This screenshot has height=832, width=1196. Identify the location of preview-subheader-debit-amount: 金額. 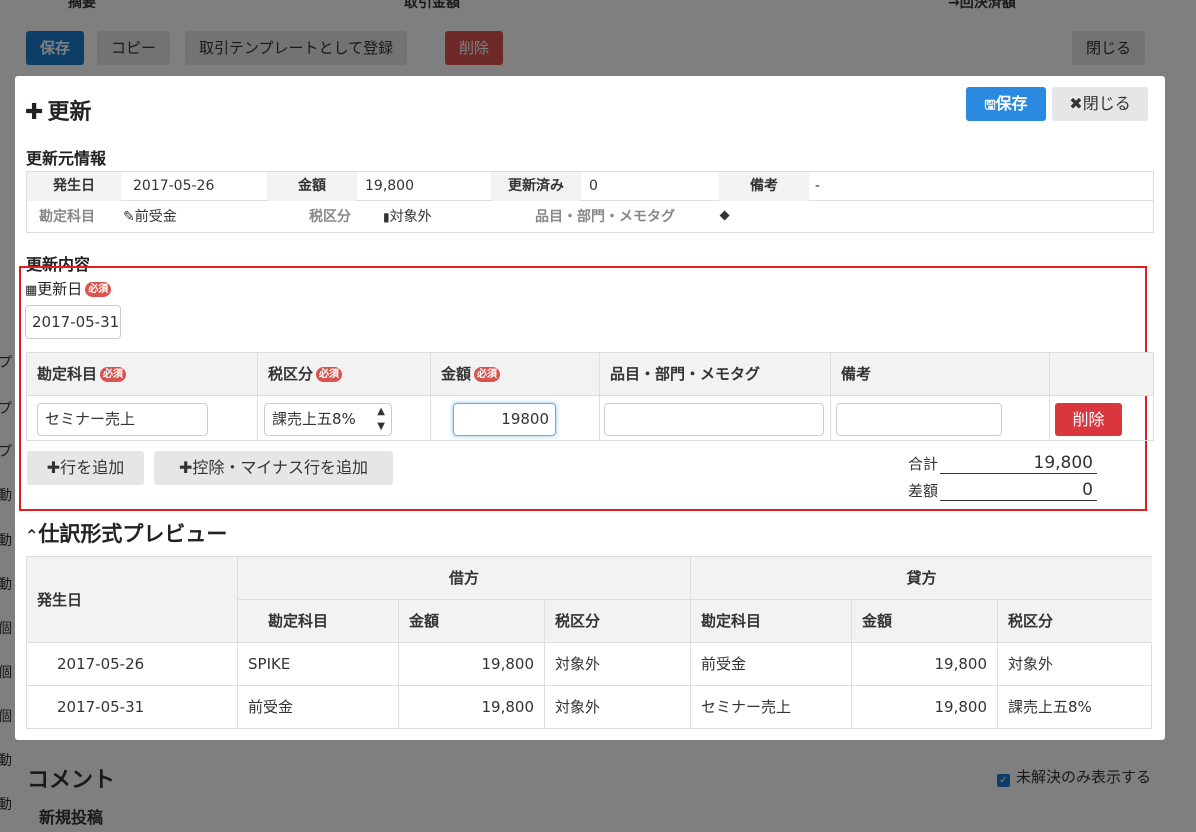
(472, 621).